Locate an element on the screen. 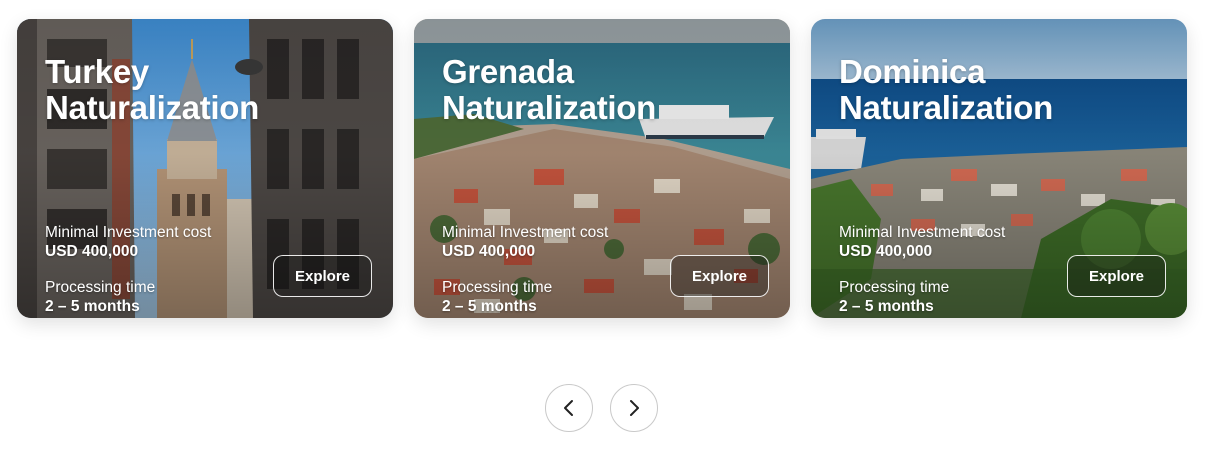  card-title: Grenada Naturalization is located at coordinates (549, 90).